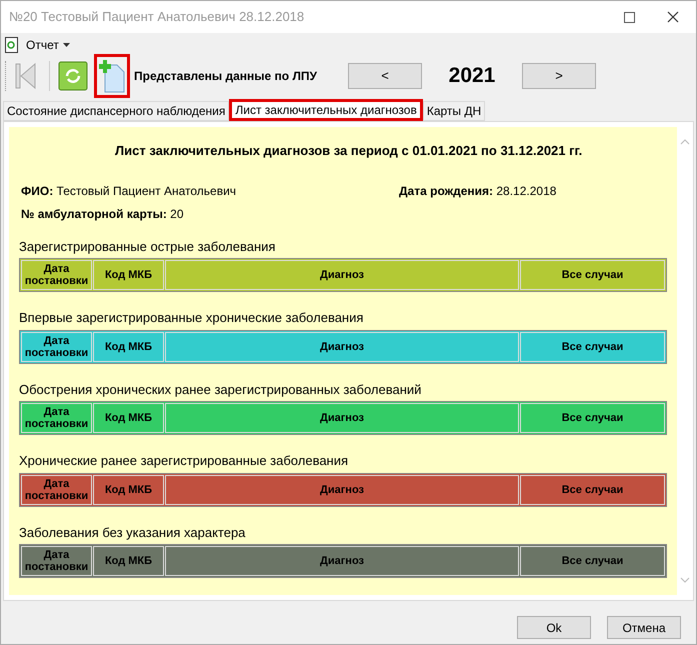 Image resolution: width=697 pixels, height=645 pixels. I want to click on section-title: Хронические ранее зарегистрированные заболевания, so click(184, 461).